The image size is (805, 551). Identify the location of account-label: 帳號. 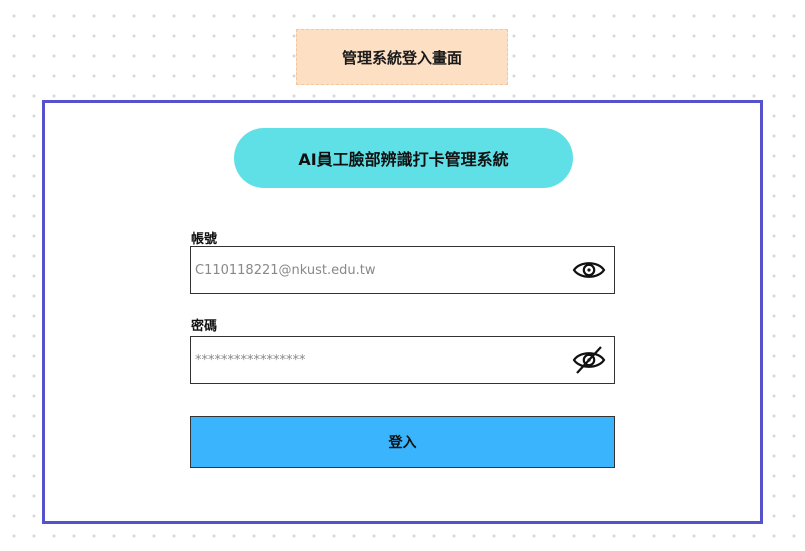
(204, 239).